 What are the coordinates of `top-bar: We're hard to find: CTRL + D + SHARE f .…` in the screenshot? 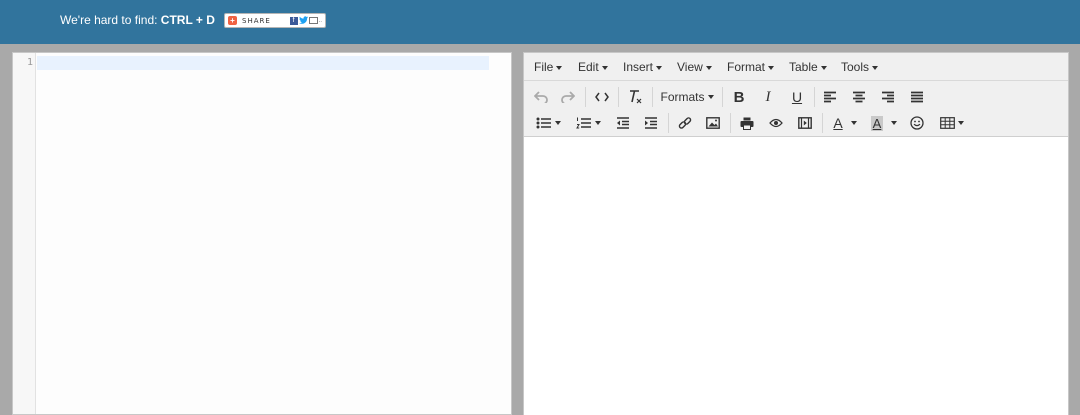 It's located at (540, 22).